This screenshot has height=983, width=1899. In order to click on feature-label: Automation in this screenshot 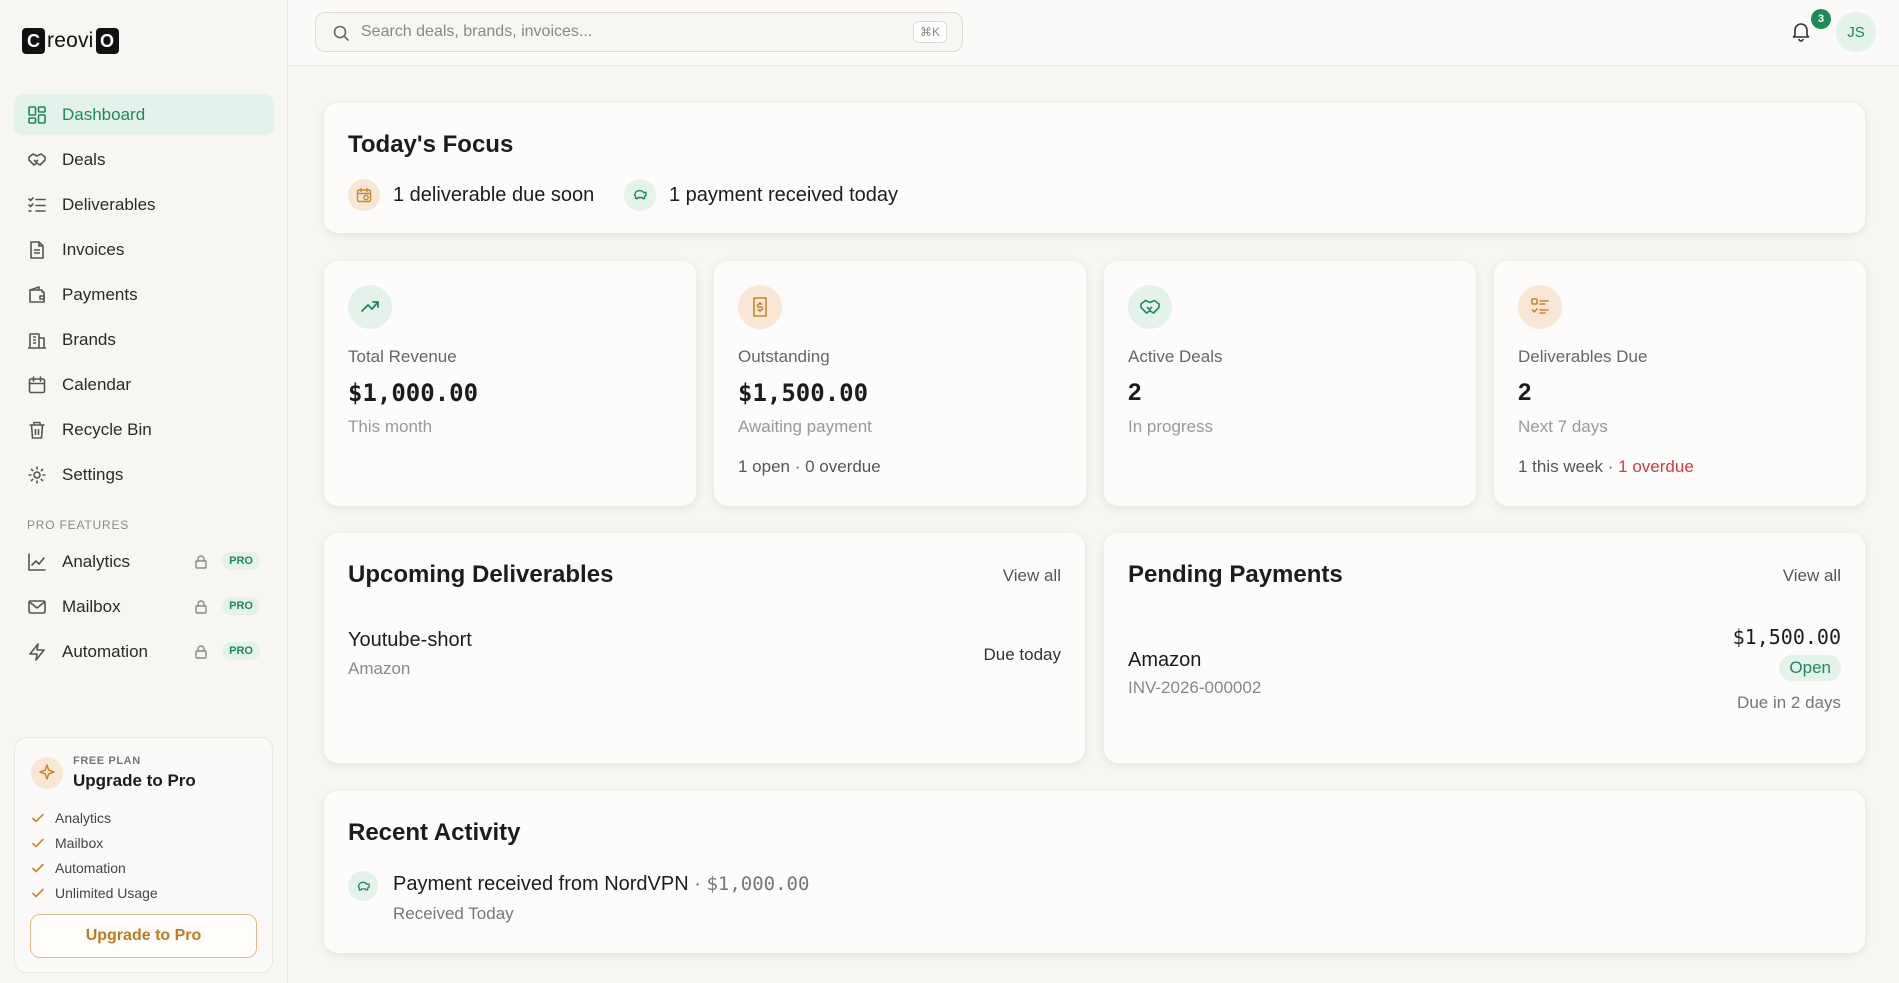, I will do `click(90, 867)`.